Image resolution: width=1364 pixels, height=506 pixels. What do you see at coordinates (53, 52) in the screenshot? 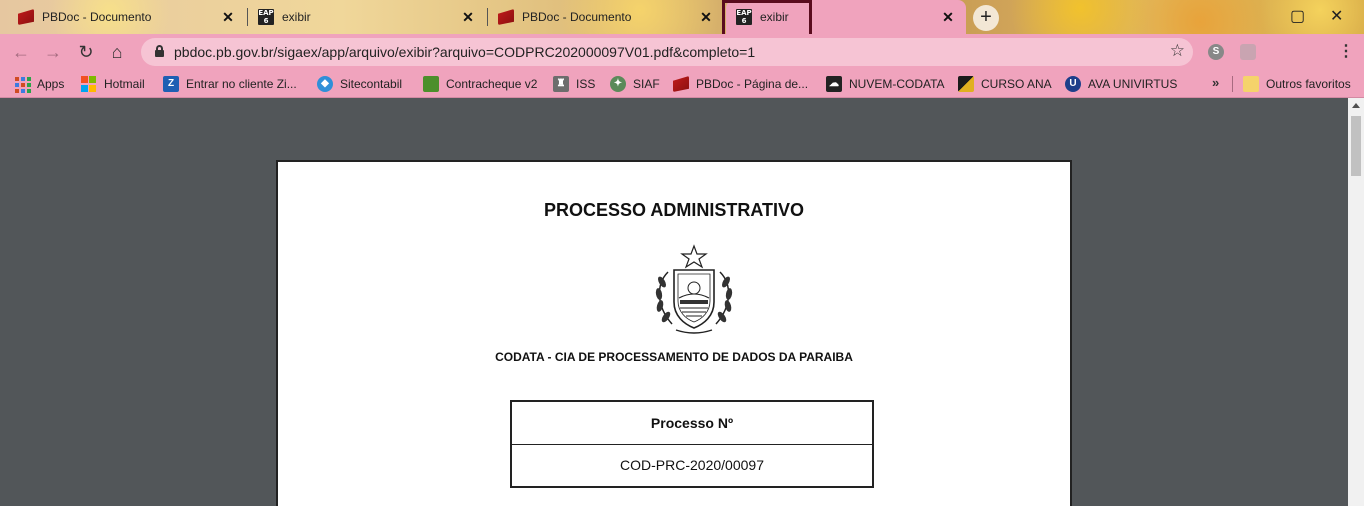
I see `forward-arrow-icon: →` at bounding box center [53, 52].